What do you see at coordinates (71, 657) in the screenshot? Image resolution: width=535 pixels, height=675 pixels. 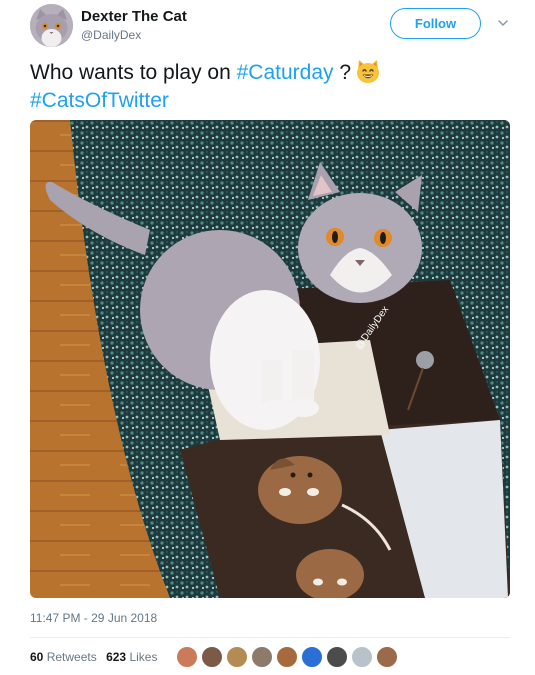 I see `retweets-label: Retweets` at bounding box center [71, 657].